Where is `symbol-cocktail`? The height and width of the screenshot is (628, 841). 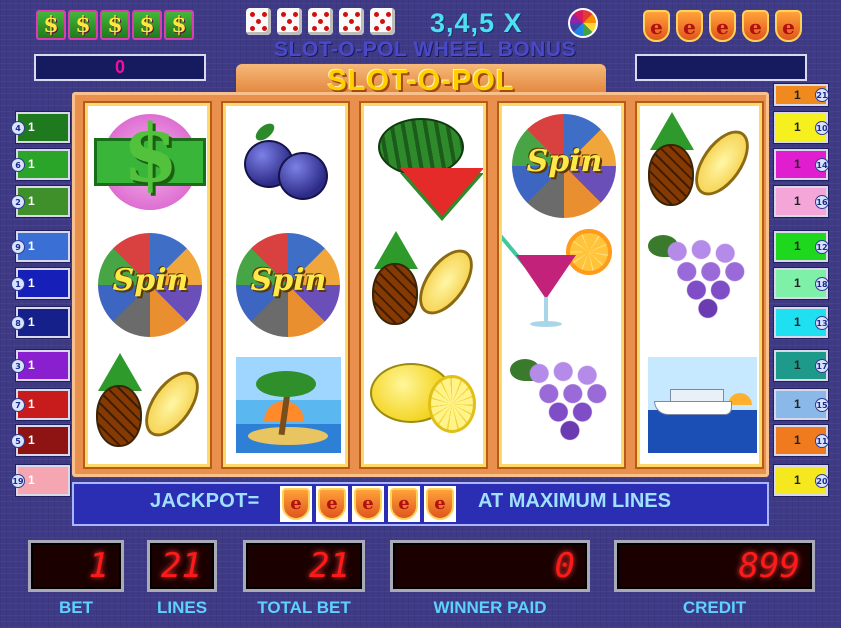 symbol-cocktail is located at coordinates (561, 284).